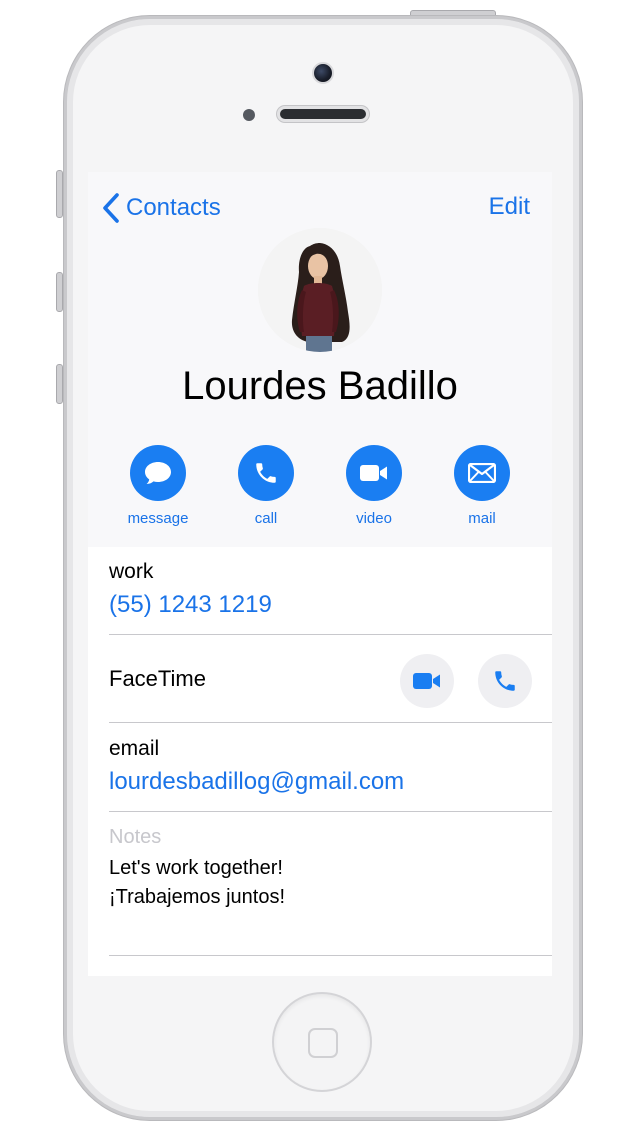 The width and height of the screenshot is (640, 1136). I want to click on mail-action-label: mail, so click(482, 518).